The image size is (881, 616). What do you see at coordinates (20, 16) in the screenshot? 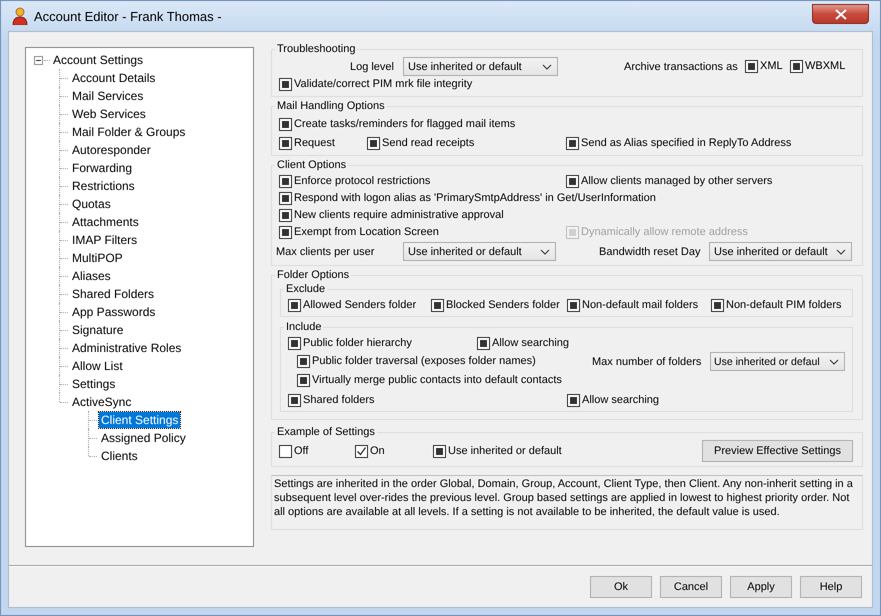
I see `person-icon` at bounding box center [20, 16].